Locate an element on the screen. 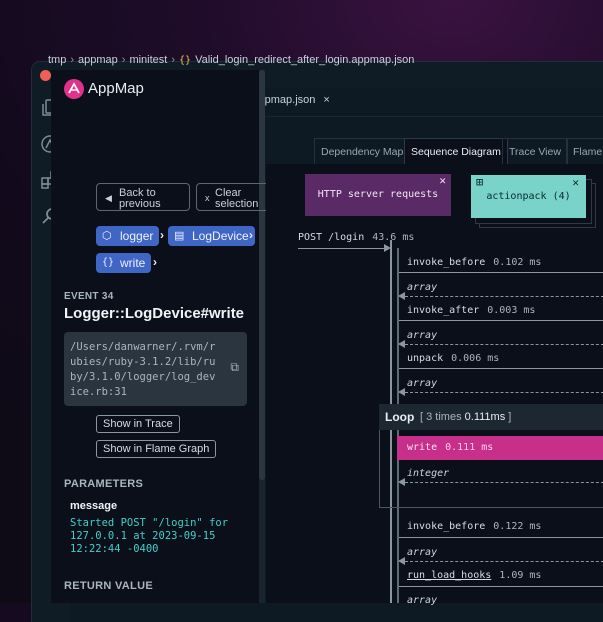  chip-class: ▤ LogDevice is located at coordinates (211, 236).